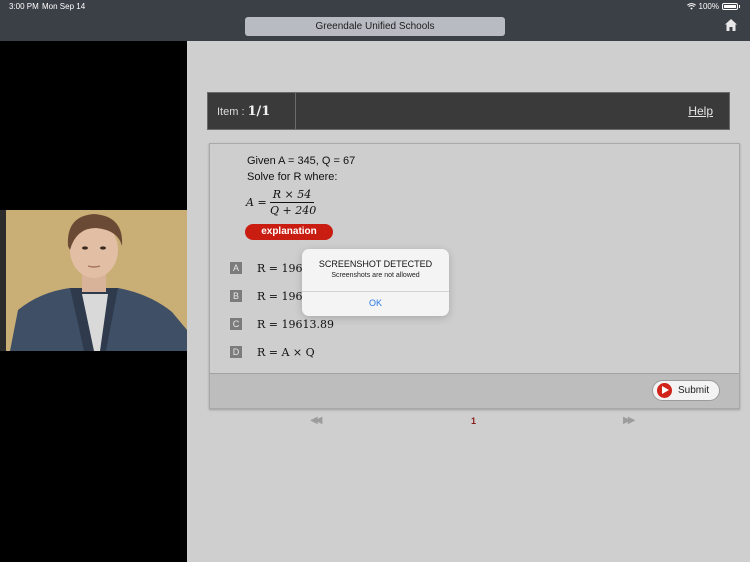 The height and width of the screenshot is (562, 750). What do you see at coordinates (468, 422) in the screenshot?
I see `pager: ◀◀ 1 ▶▶` at bounding box center [468, 422].